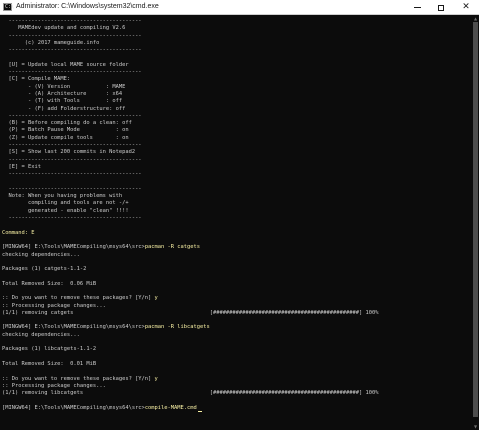 The width and height of the screenshot is (479, 430). I want to click on console-line: Packages (1) libcatgets-1.1-2, so click(49, 349).